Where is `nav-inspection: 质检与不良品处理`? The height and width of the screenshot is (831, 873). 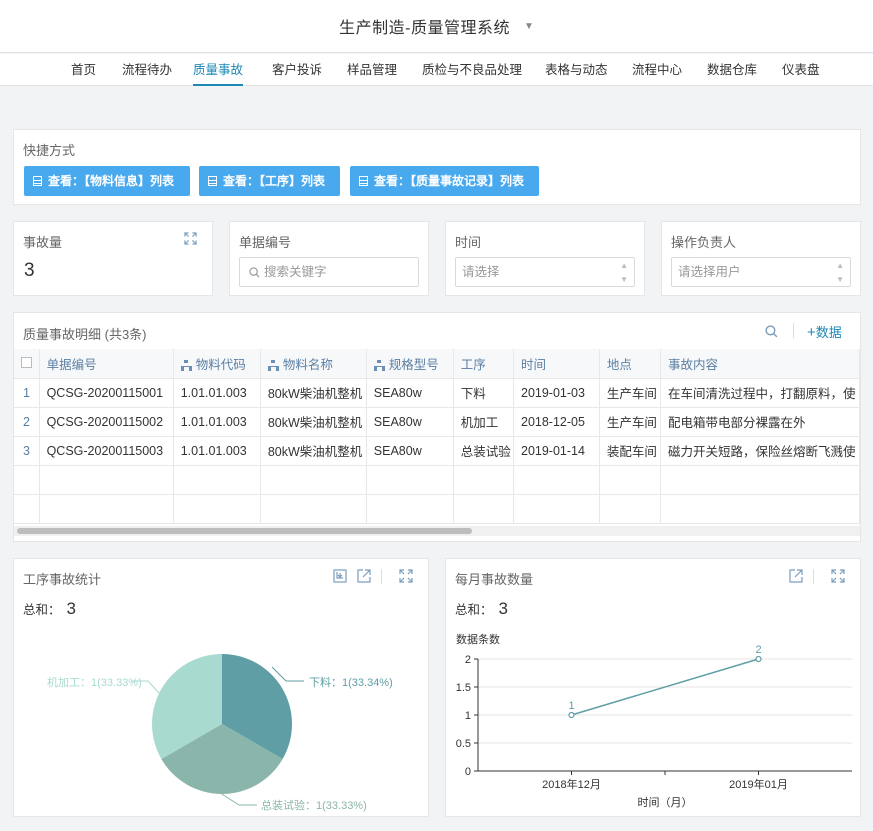 nav-inspection: 质检与不良品处理 is located at coordinates (472, 70).